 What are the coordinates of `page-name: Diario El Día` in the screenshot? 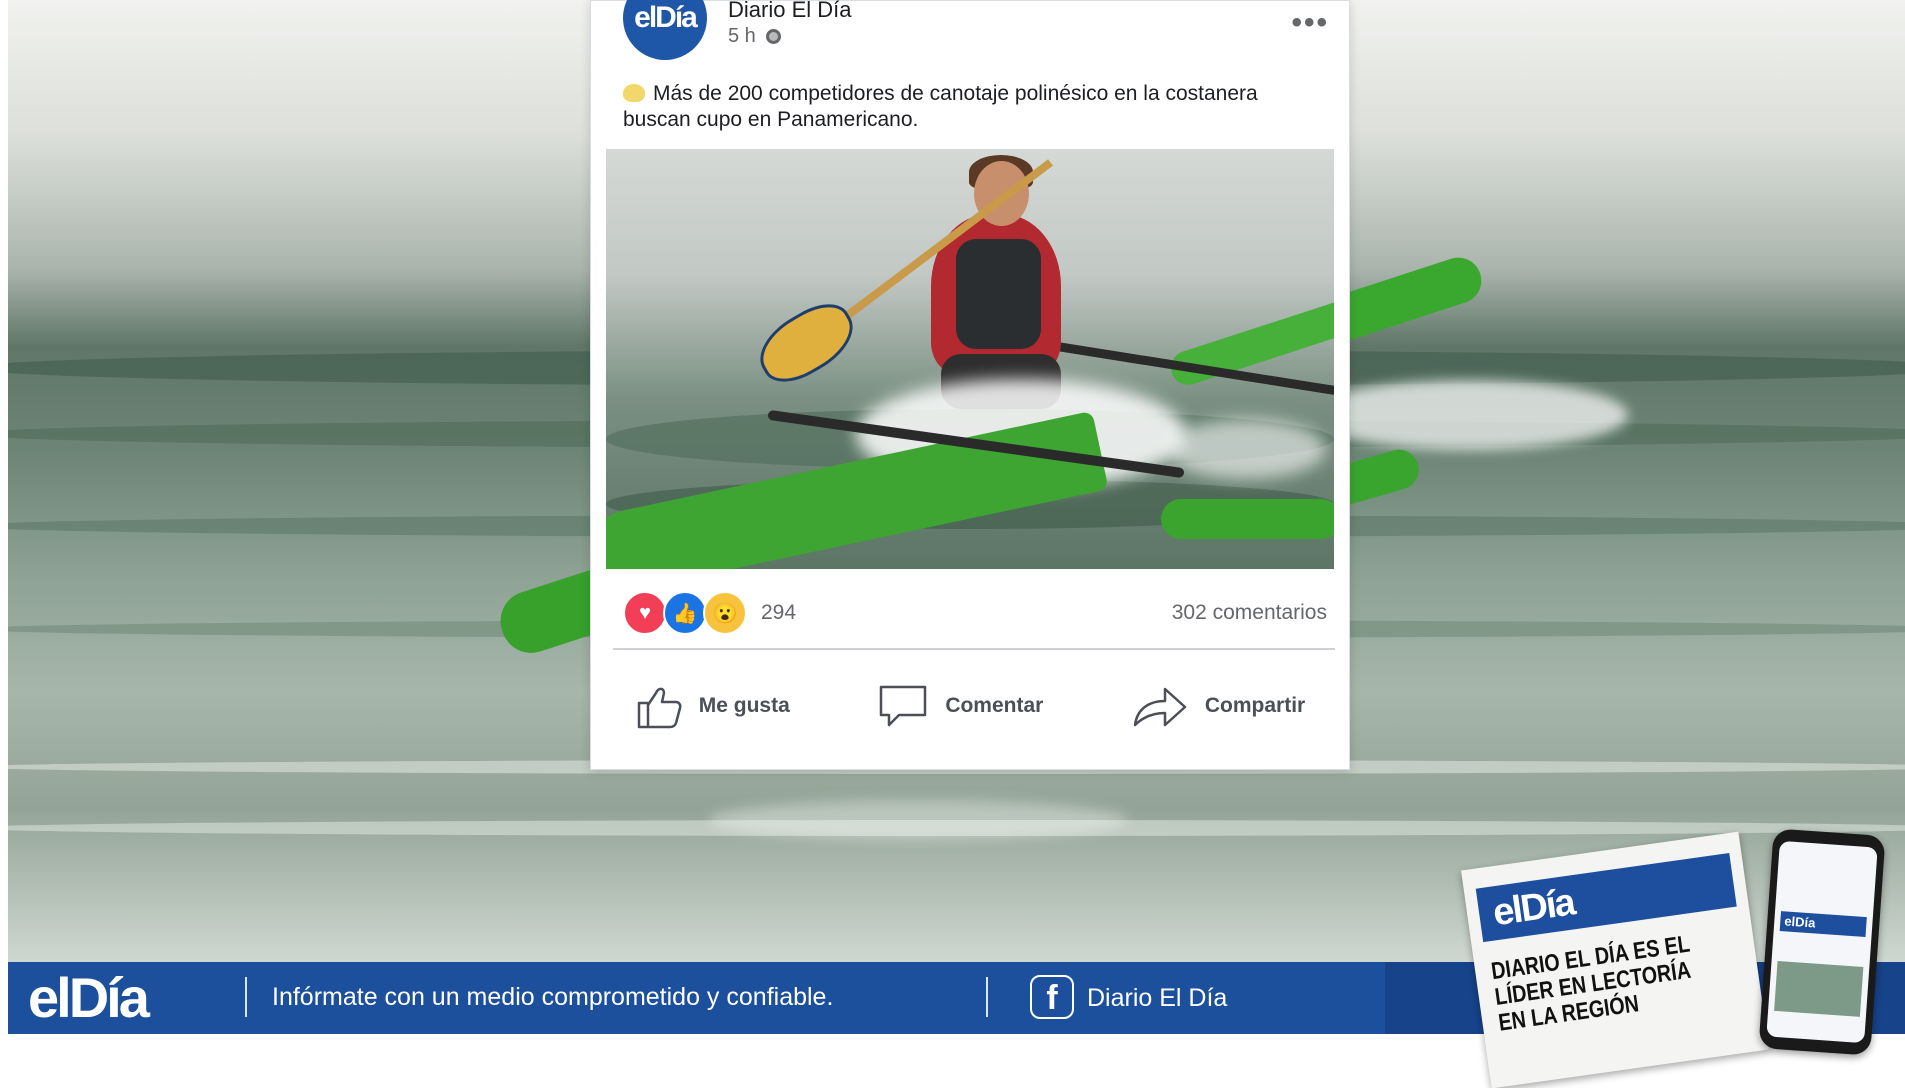 It's located at (789, 11).